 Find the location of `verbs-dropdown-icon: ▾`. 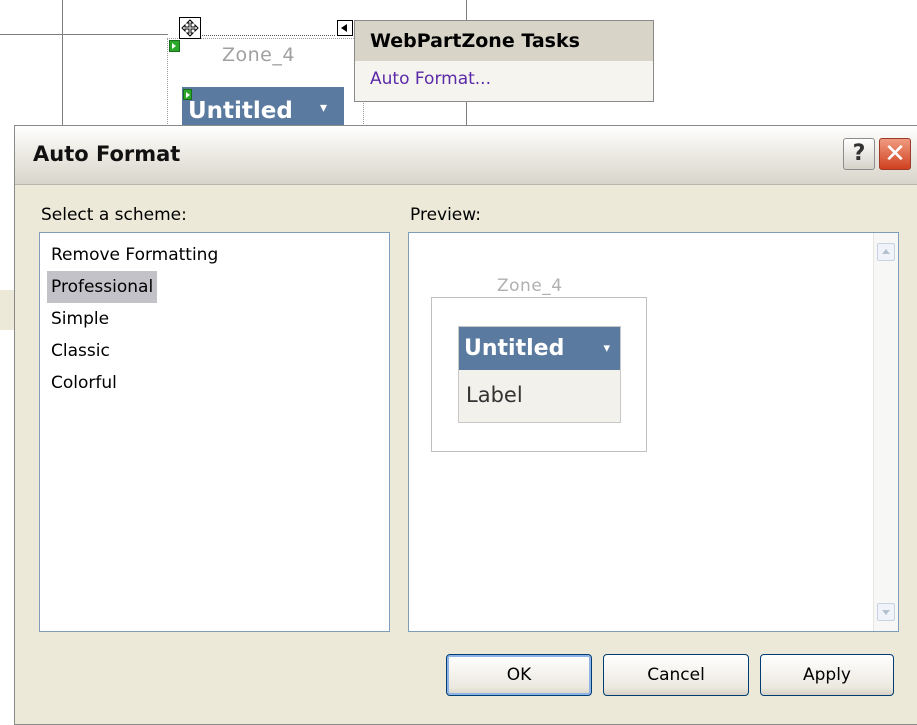

verbs-dropdown-icon: ▾ is located at coordinates (323, 108).